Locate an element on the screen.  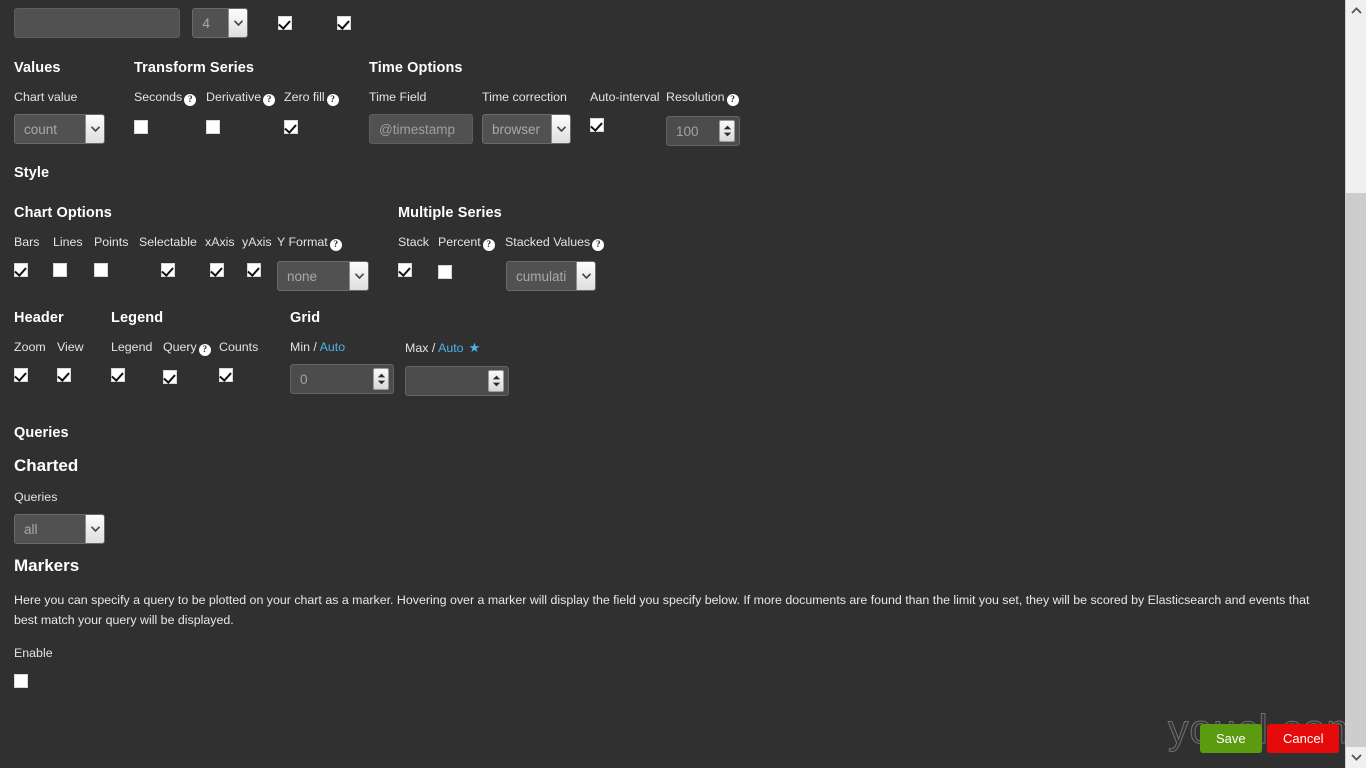
vertical-scrollbar is located at coordinates (1355, 384).